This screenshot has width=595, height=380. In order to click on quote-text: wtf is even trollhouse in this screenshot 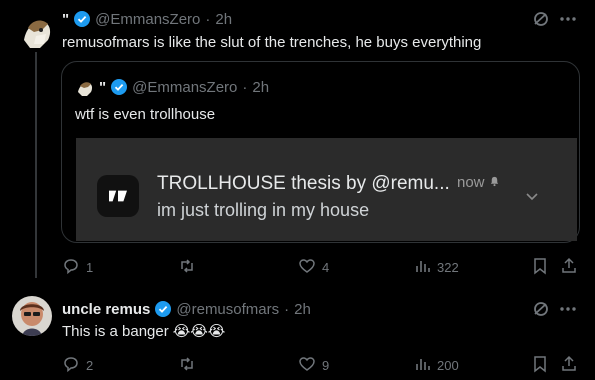, I will do `click(145, 114)`.